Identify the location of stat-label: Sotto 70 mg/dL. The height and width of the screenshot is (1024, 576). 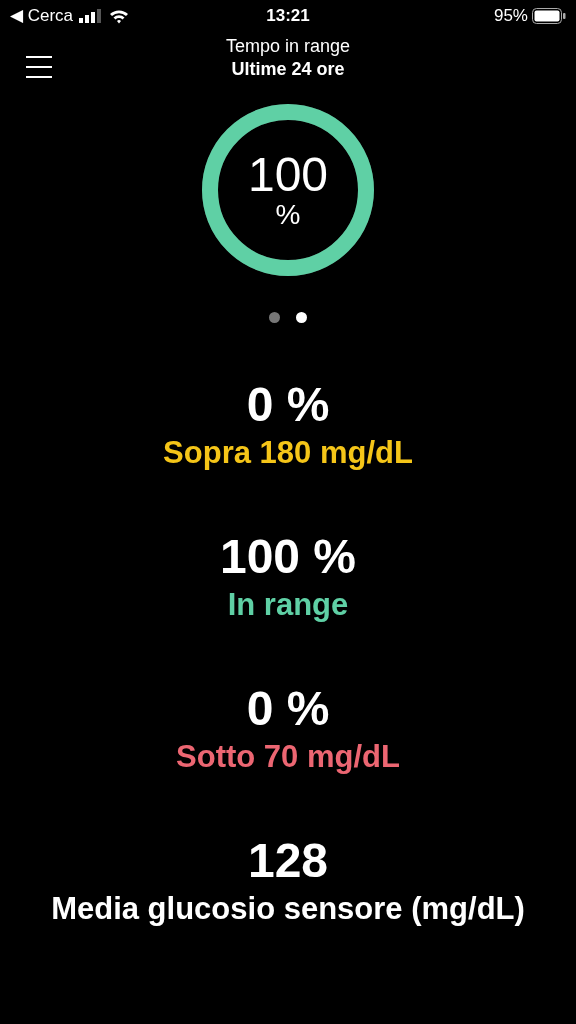
(288, 757).